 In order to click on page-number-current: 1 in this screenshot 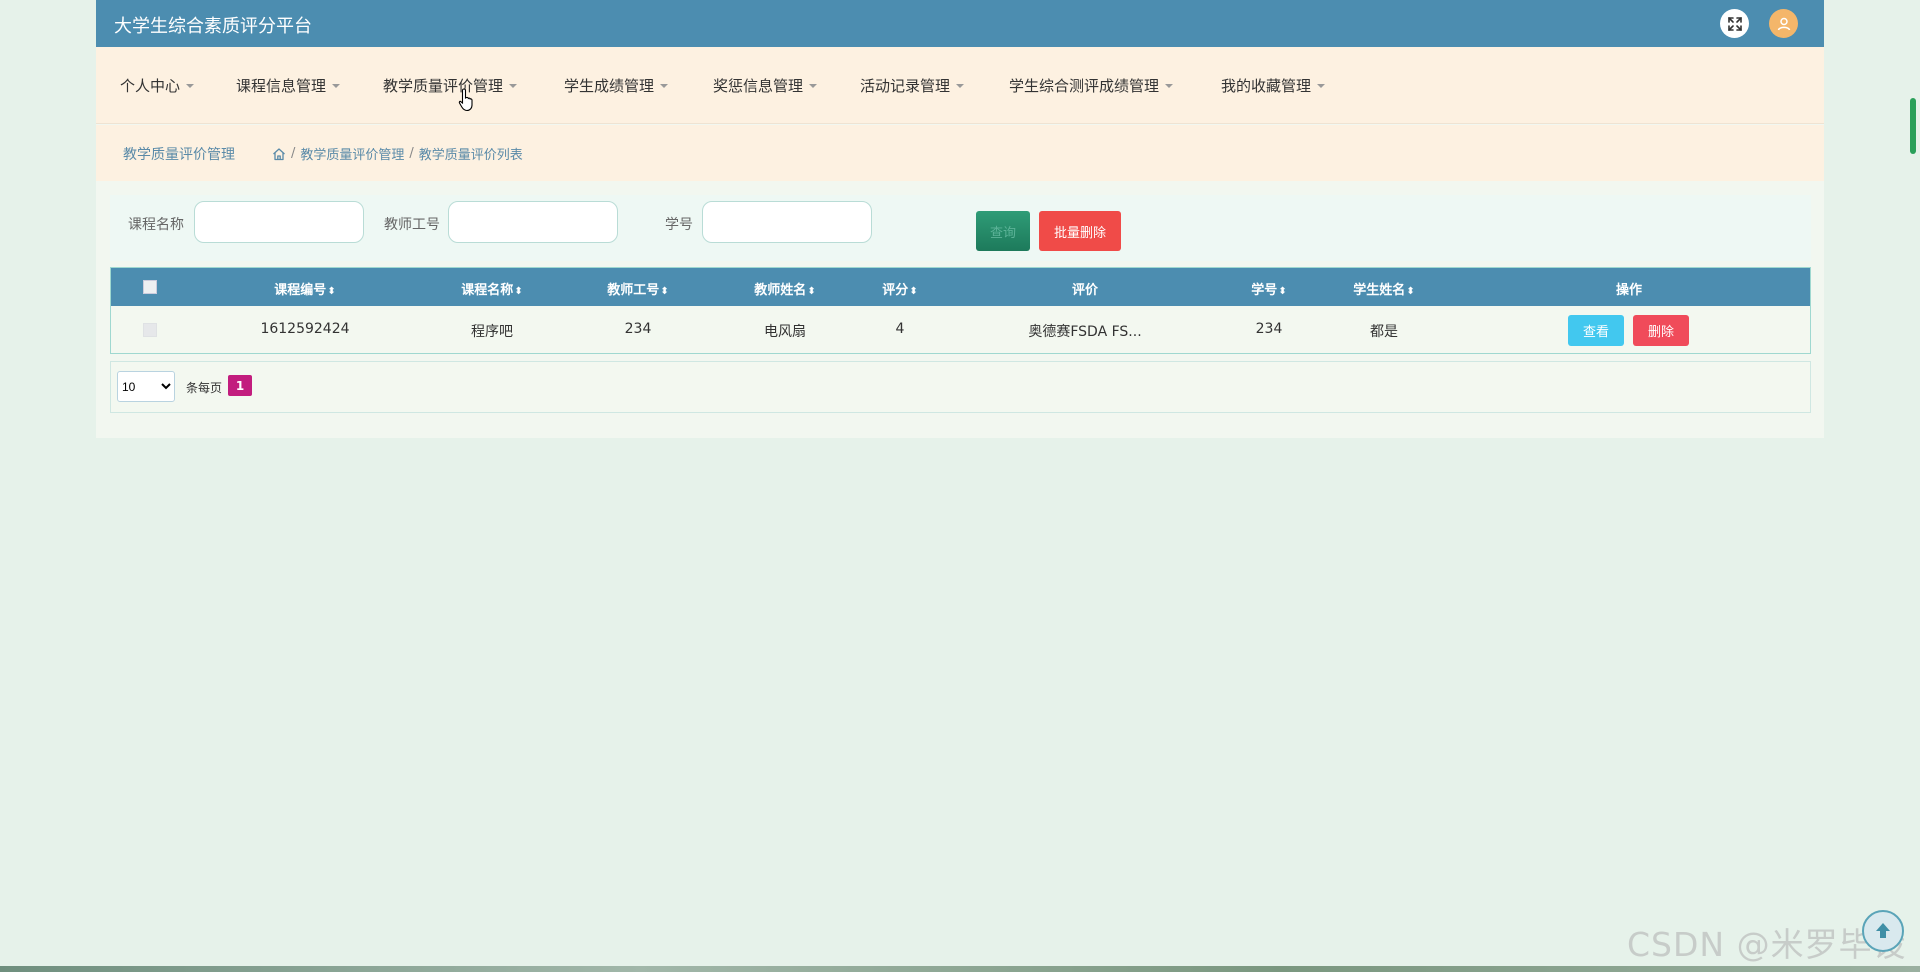, I will do `click(240, 385)`.